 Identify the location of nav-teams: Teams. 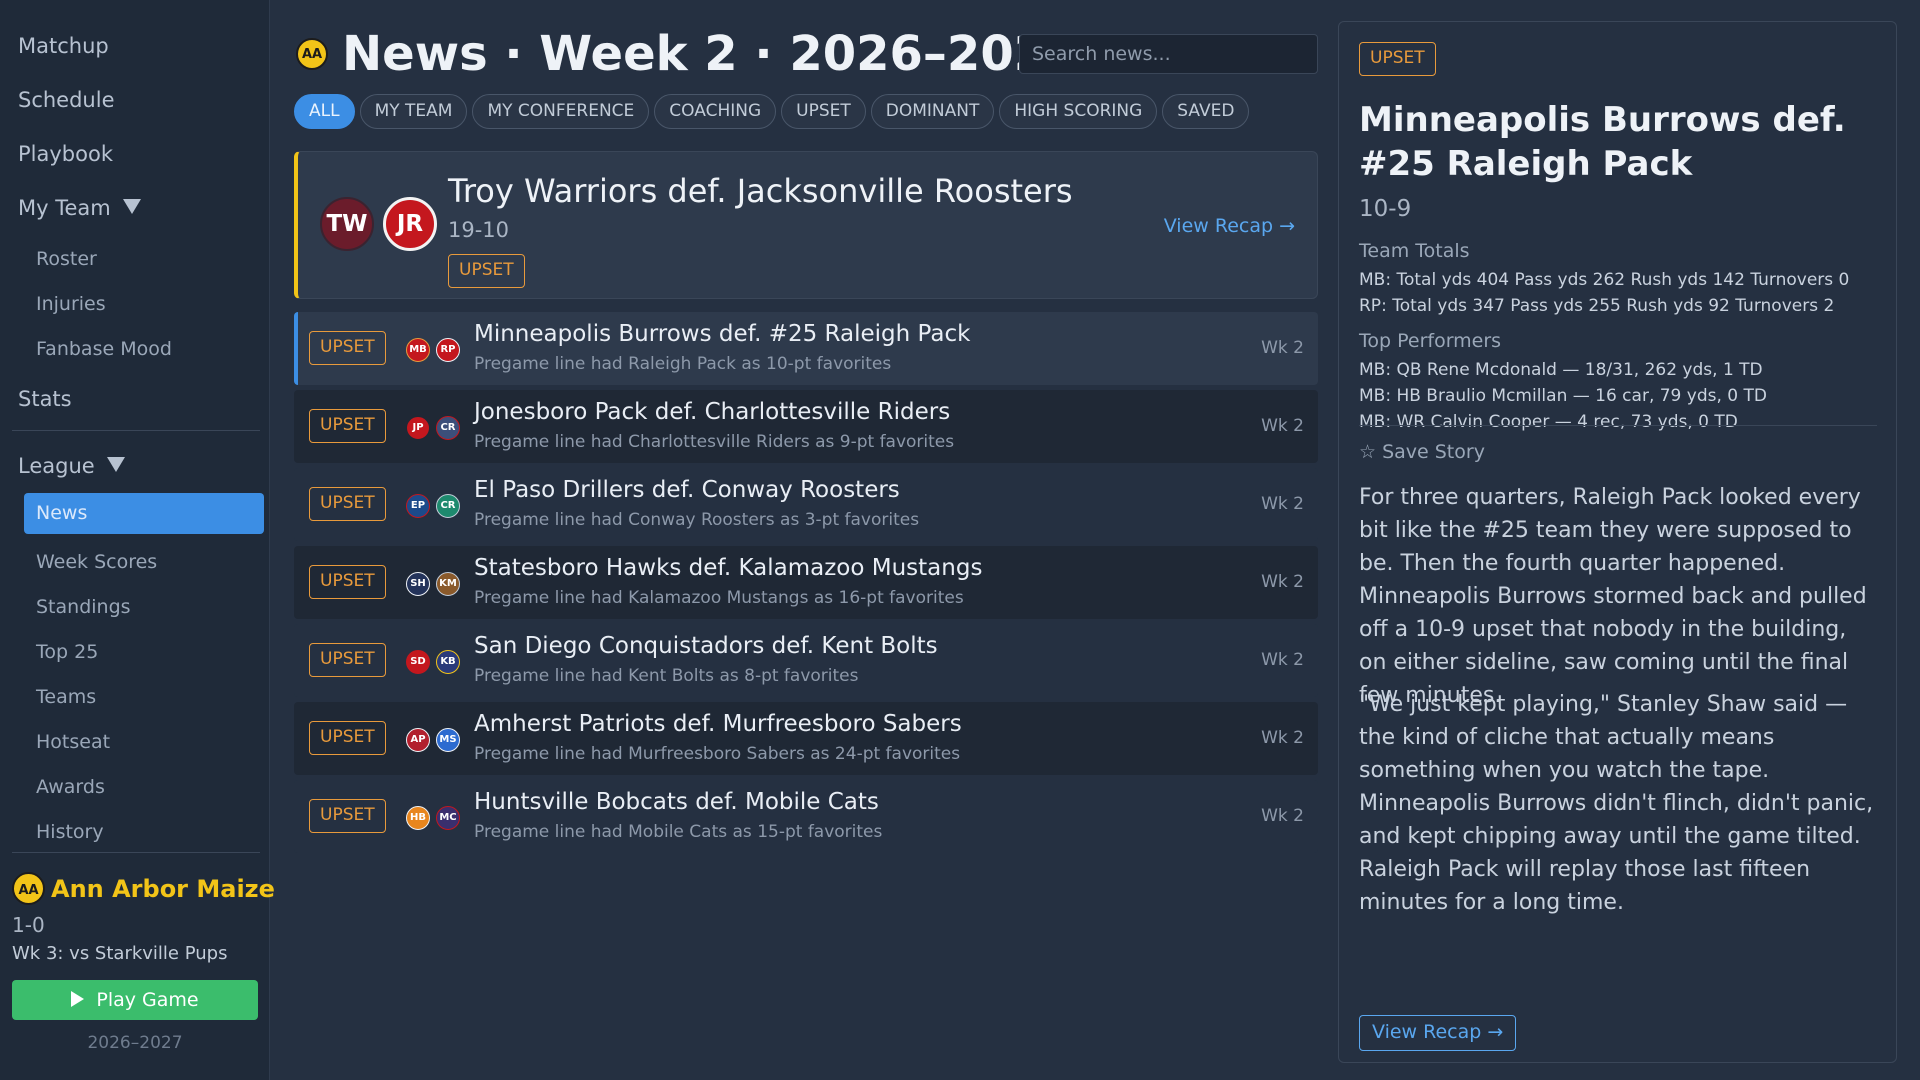
(66, 697).